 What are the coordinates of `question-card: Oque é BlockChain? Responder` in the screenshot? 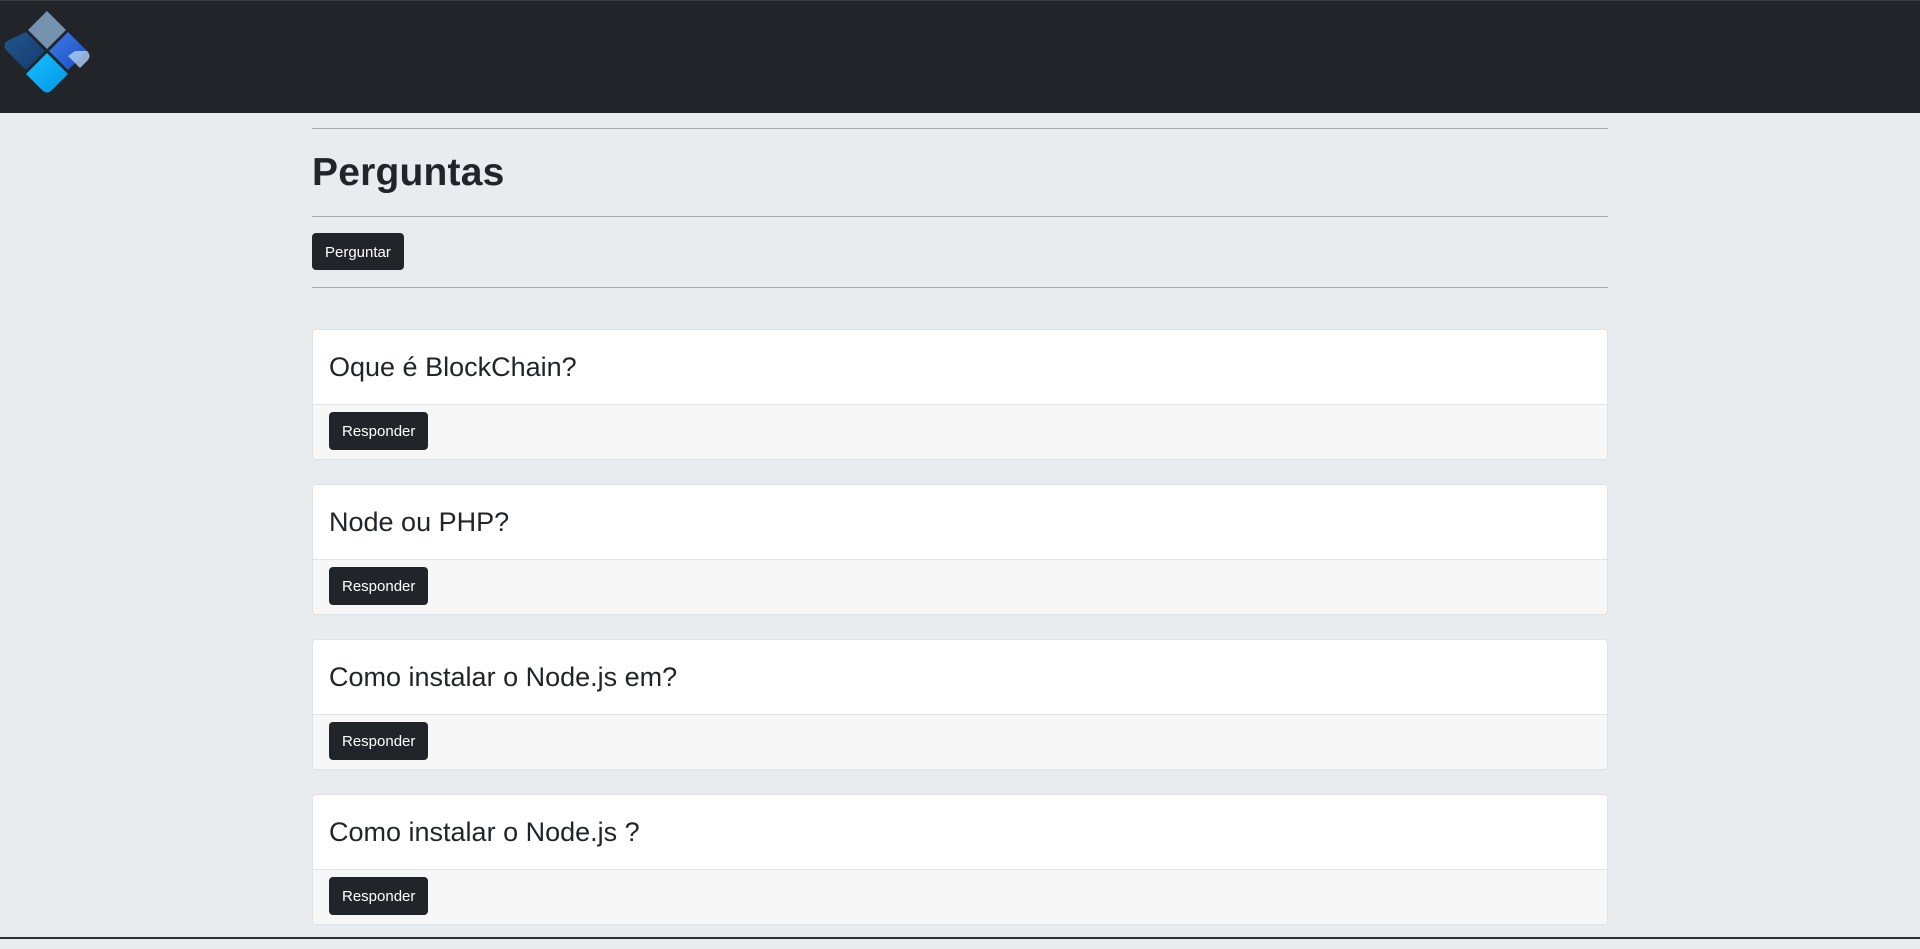 It's located at (960, 394).